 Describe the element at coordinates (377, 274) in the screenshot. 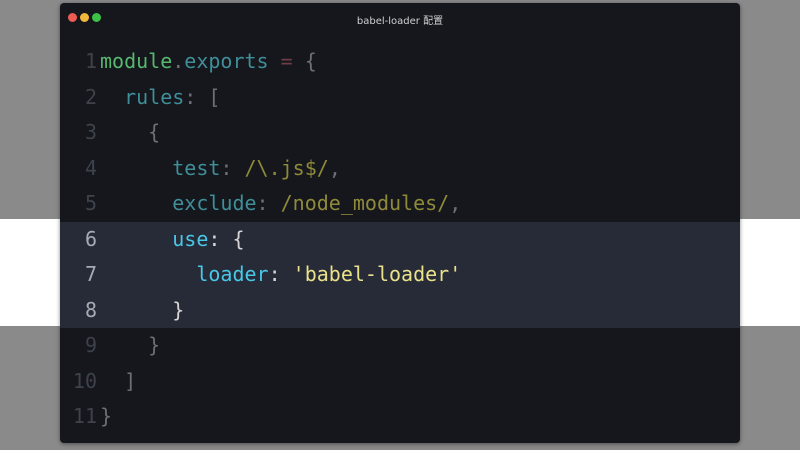

I see `code-token: 'babel-loader'` at that location.